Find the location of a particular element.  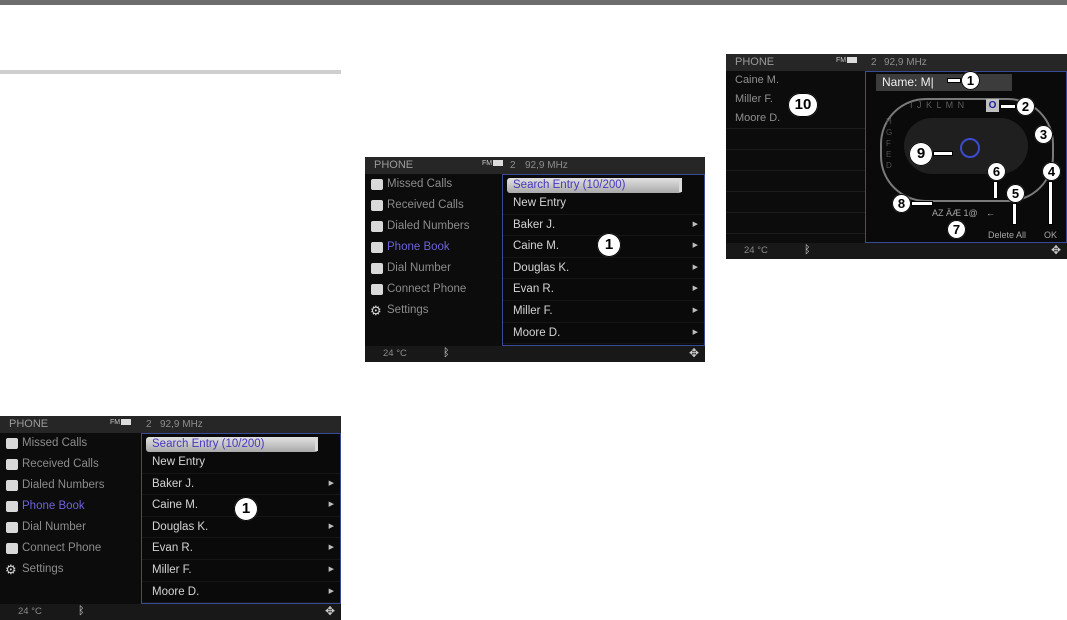

callout-4: 4 is located at coordinates (1051, 171).